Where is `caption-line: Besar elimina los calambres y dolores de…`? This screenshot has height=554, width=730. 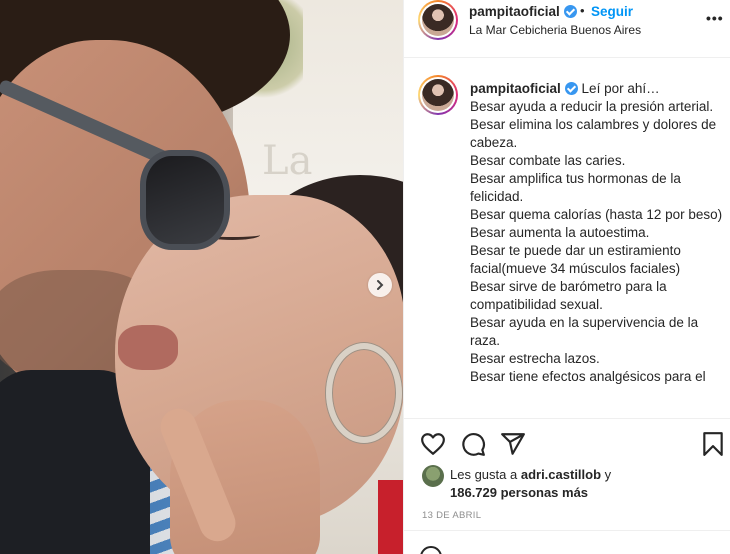 caption-line: Besar elimina los calambres y dolores de… is located at coordinates (593, 133).